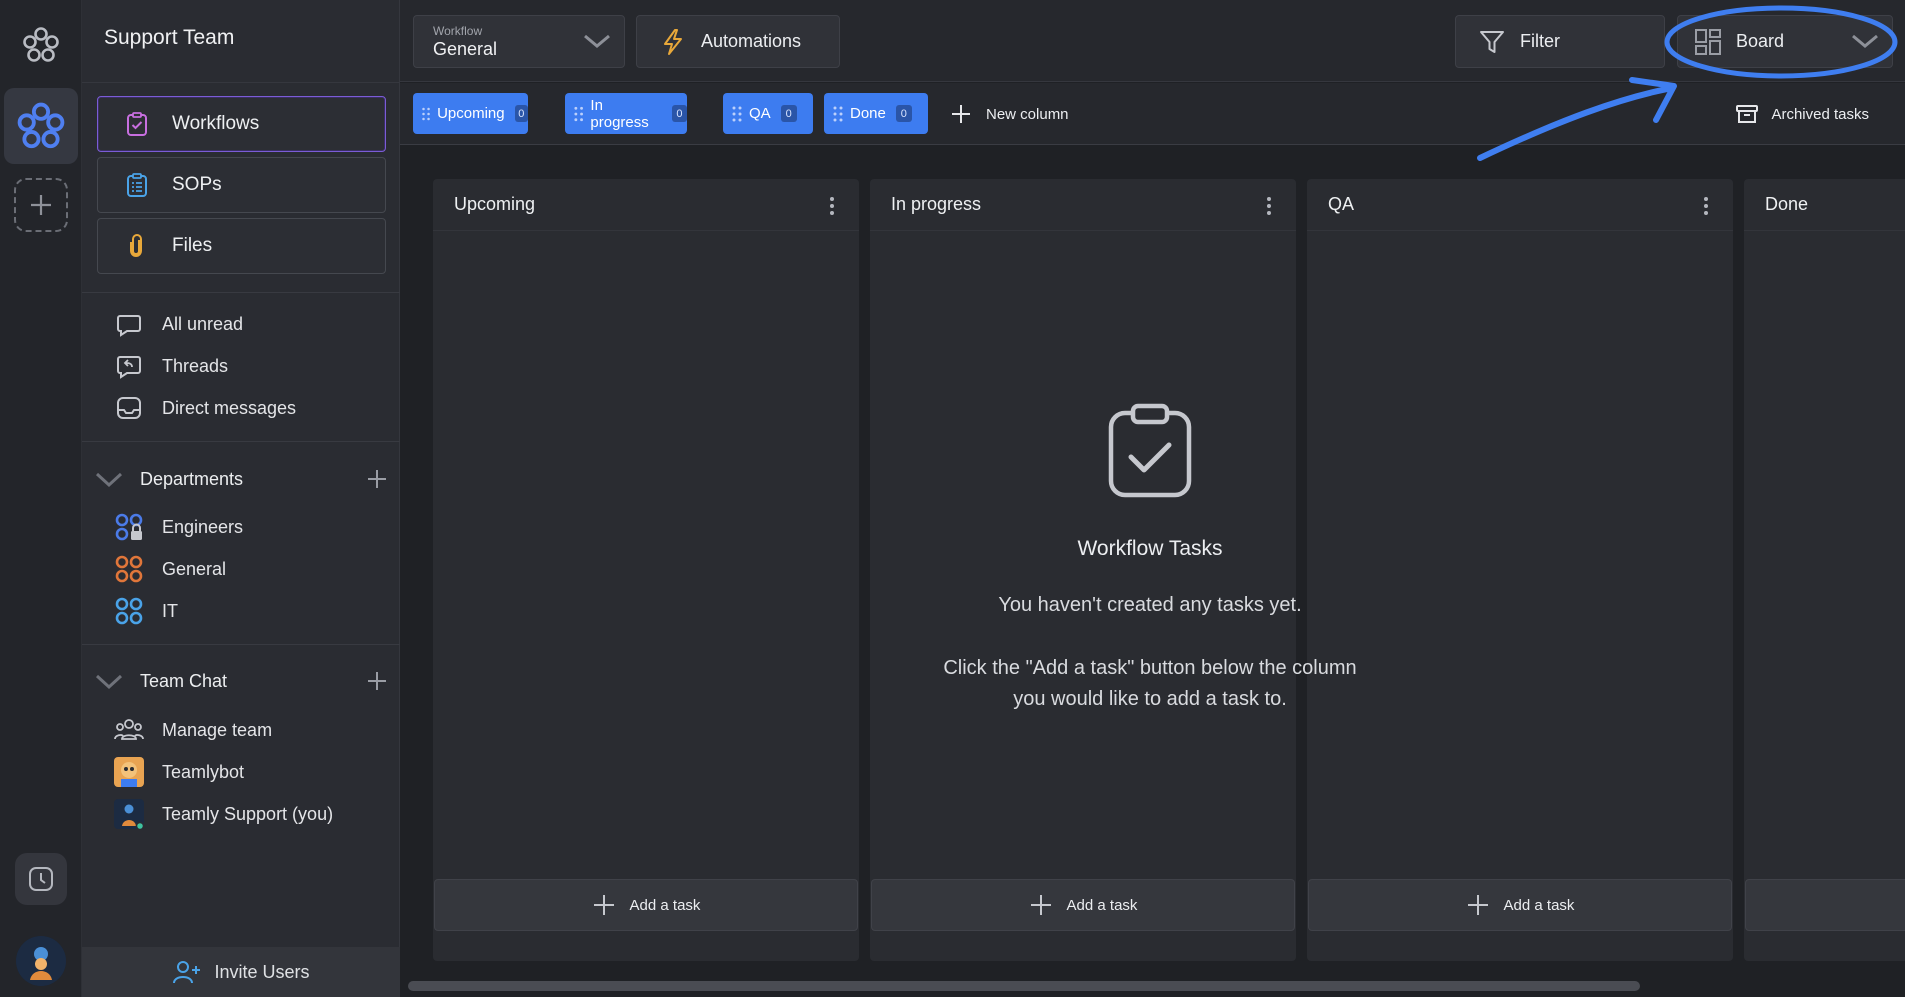  What do you see at coordinates (205, 408) in the screenshot?
I see `sidebar-item-direct-messages: Direct messages` at bounding box center [205, 408].